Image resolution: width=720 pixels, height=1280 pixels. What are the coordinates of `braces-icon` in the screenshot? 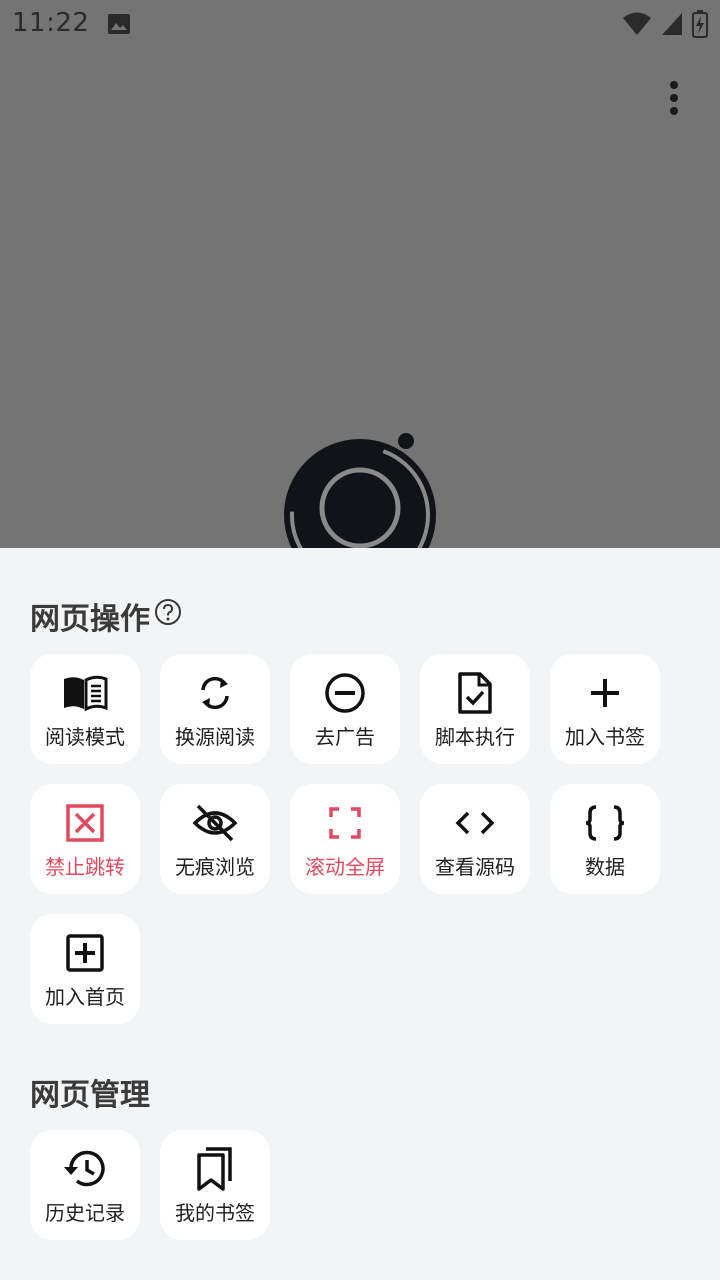 It's located at (605, 823).